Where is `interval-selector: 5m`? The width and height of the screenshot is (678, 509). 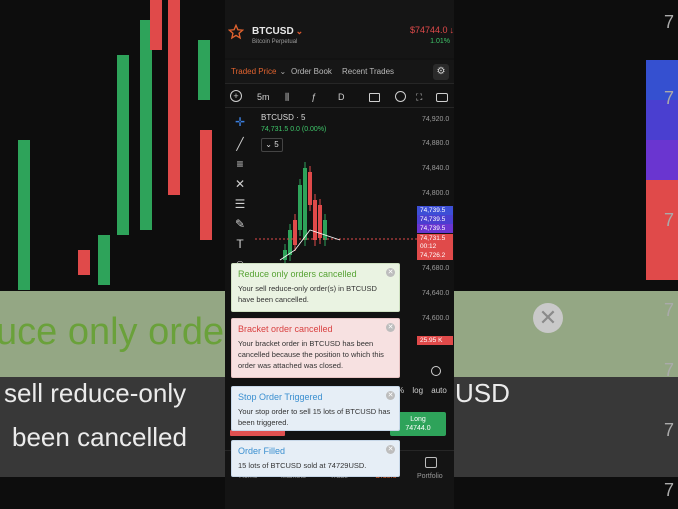
interval-selector: 5m is located at coordinates (263, 97).